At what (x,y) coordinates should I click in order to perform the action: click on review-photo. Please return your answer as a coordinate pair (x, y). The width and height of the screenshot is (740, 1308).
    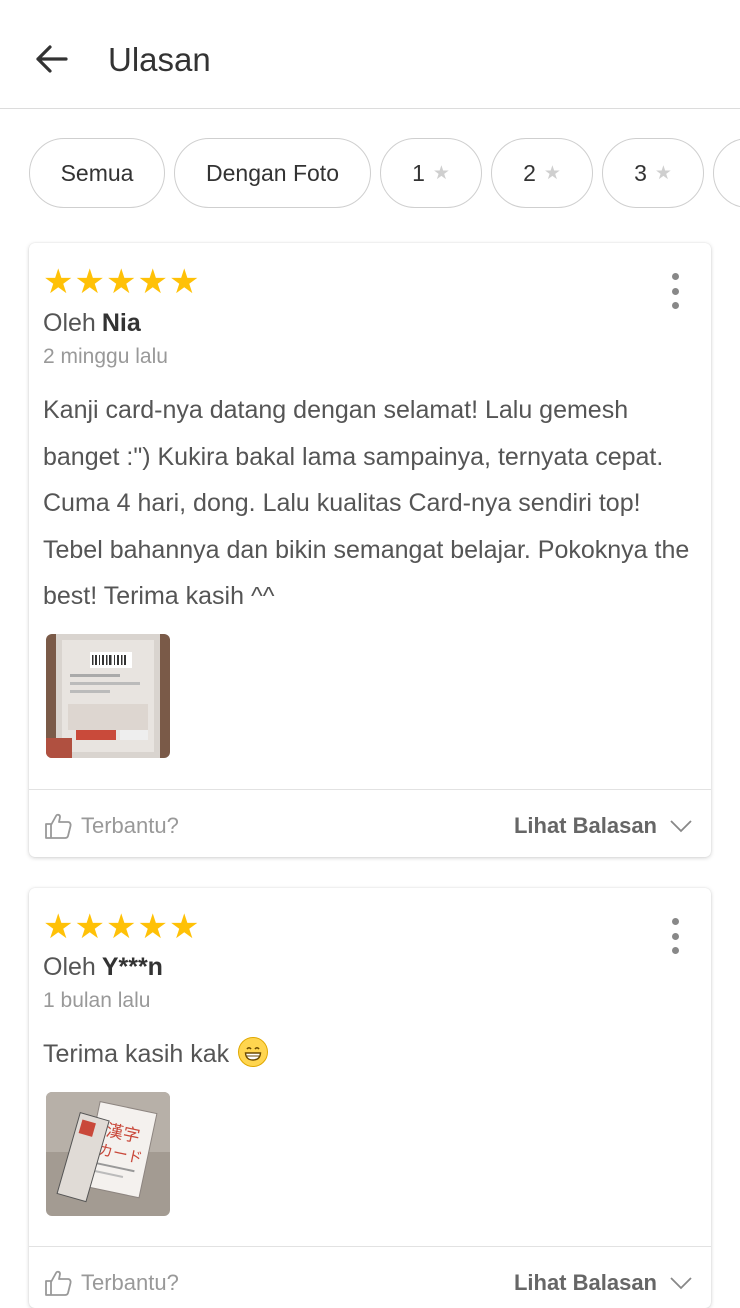
    Looking at the image, I should click on (108, 696).